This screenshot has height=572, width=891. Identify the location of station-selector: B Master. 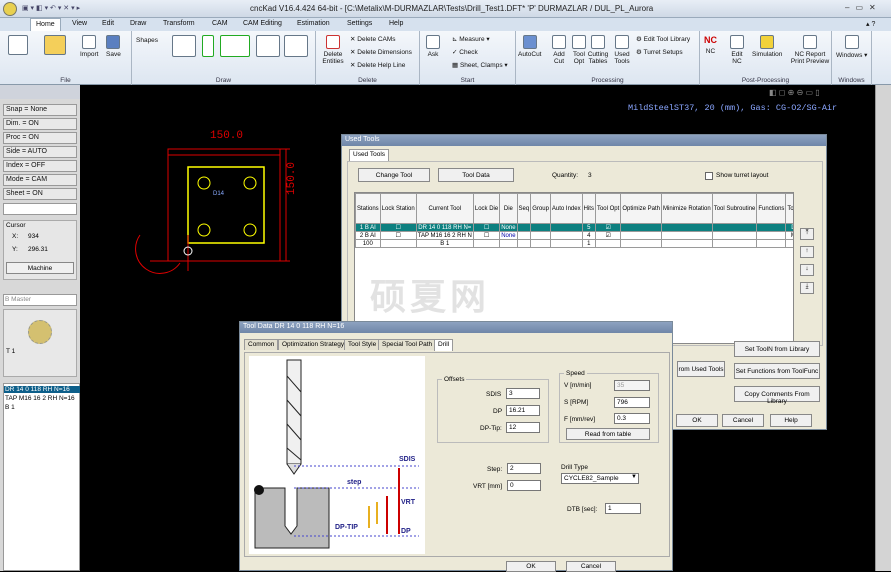
(40, 300).